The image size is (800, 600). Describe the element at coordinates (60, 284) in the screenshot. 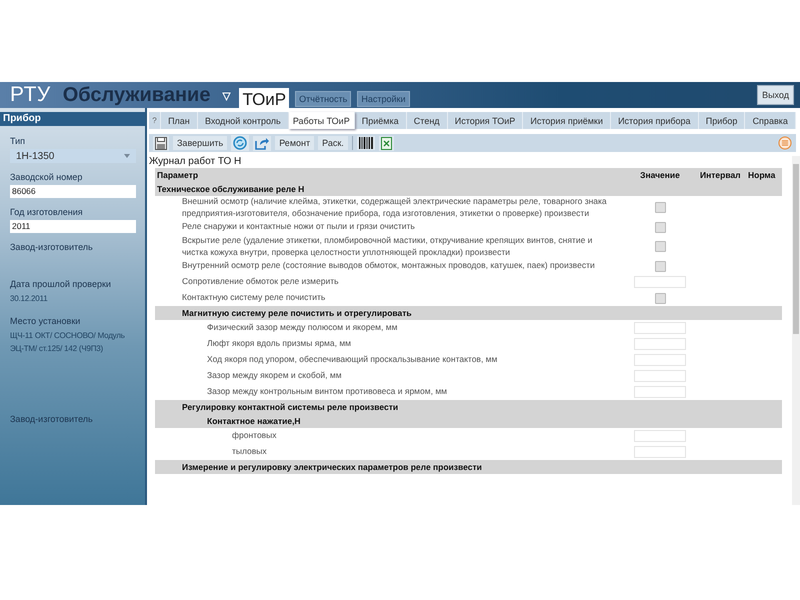

I see `field-label: Дата прошлой проверки` at that location.